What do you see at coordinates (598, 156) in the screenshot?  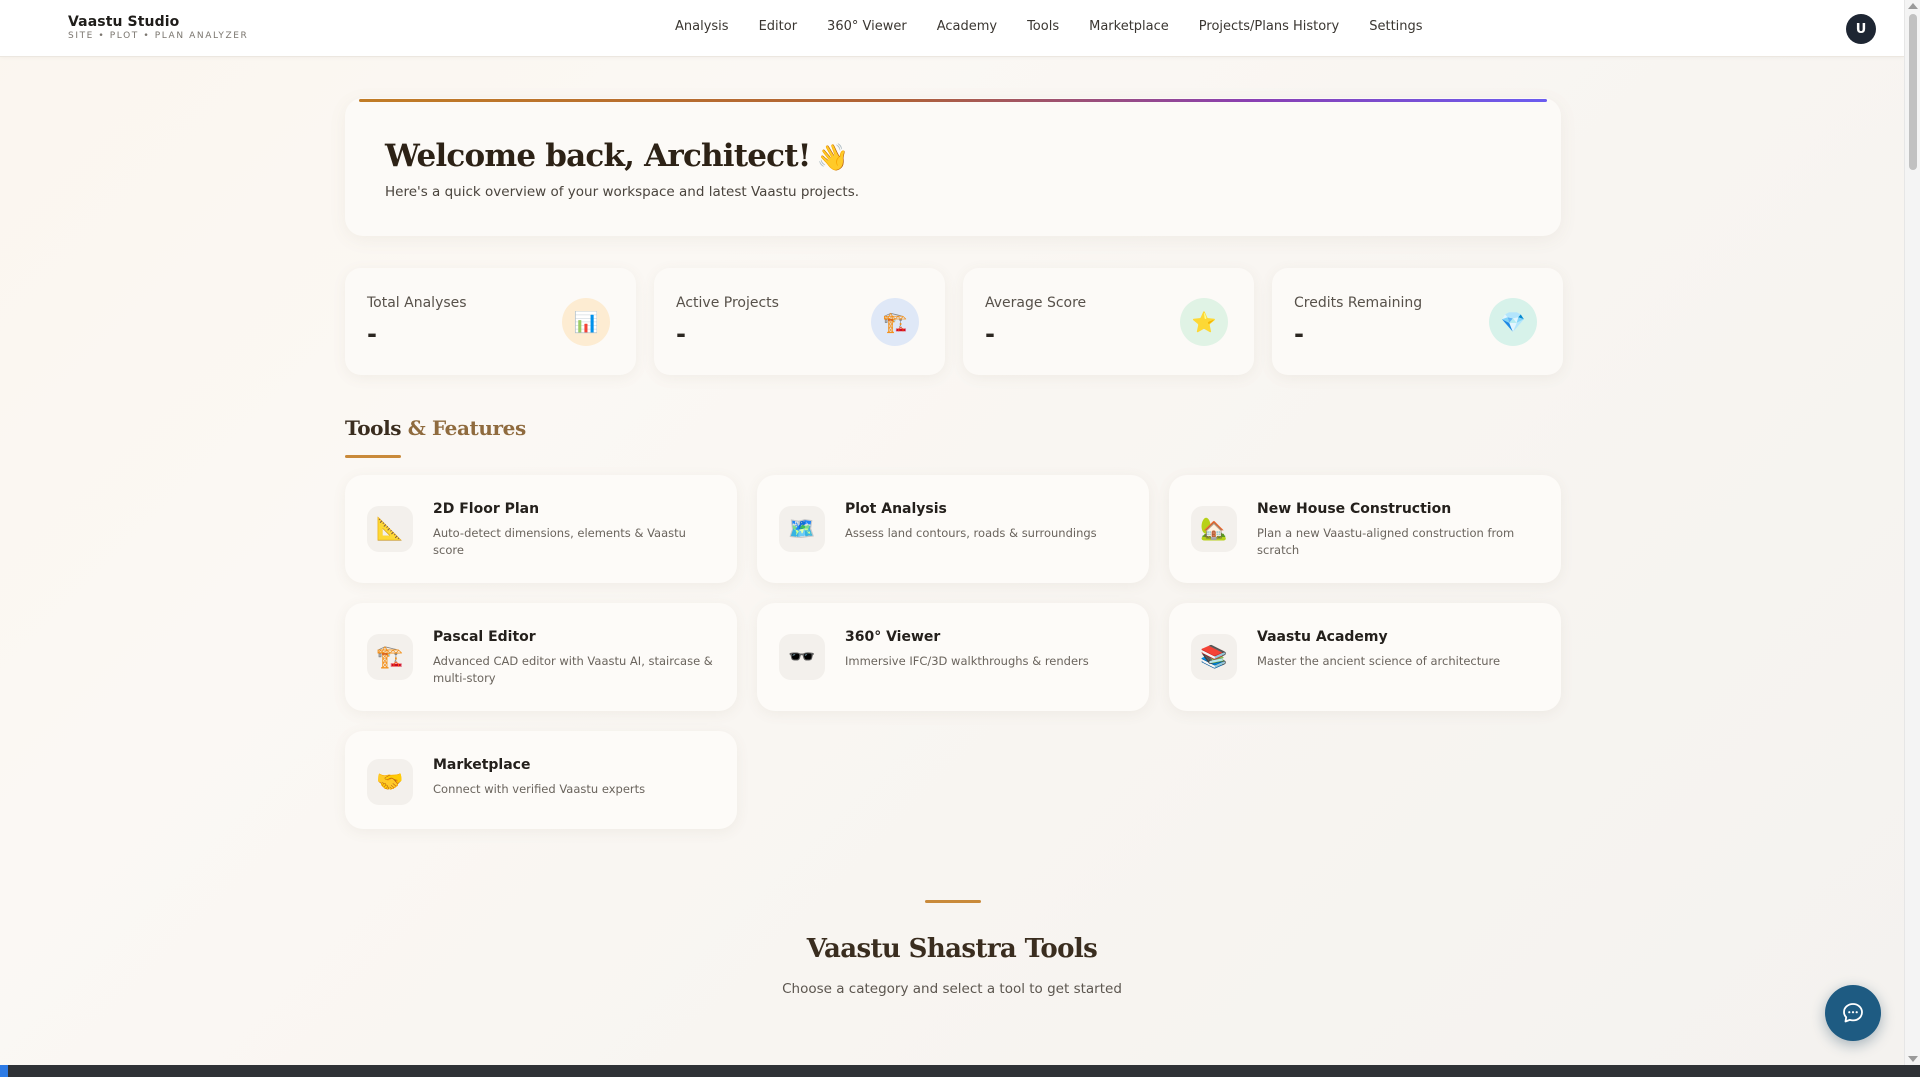 I see `welcome-title-text: Welcome back, Architect!` at bounding box center [598, 156].